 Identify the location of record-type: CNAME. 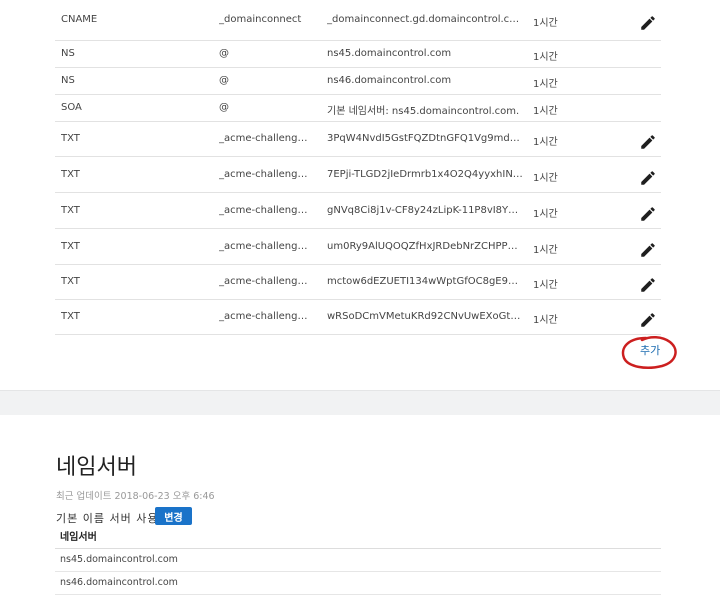
(79, 19).